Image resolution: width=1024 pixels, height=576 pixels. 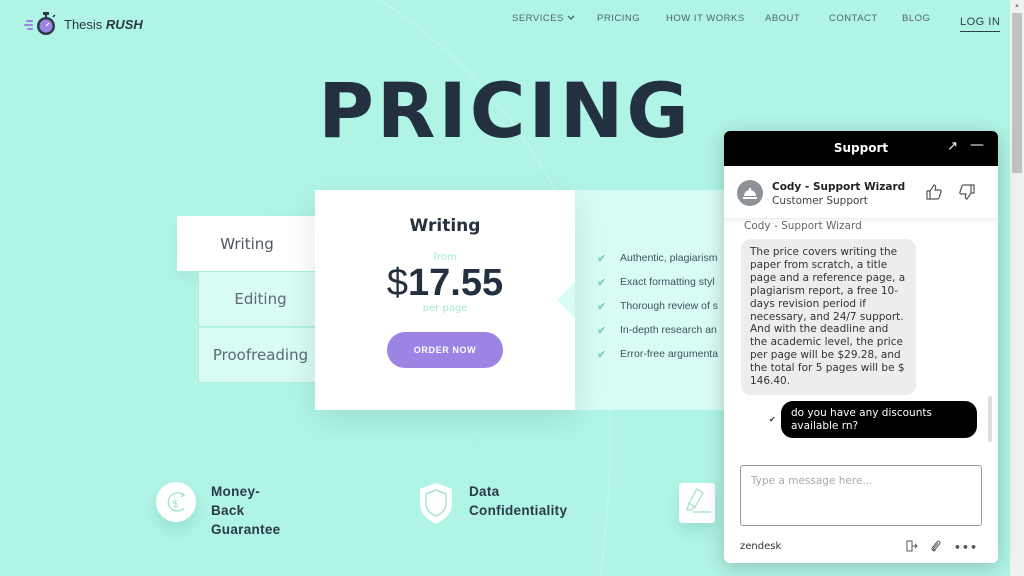 What do you see at coordinates (705, 18) in the screenshot?
I see `nav-how-it-works: HOW IT WORKS` at bounding box center [705, 18].